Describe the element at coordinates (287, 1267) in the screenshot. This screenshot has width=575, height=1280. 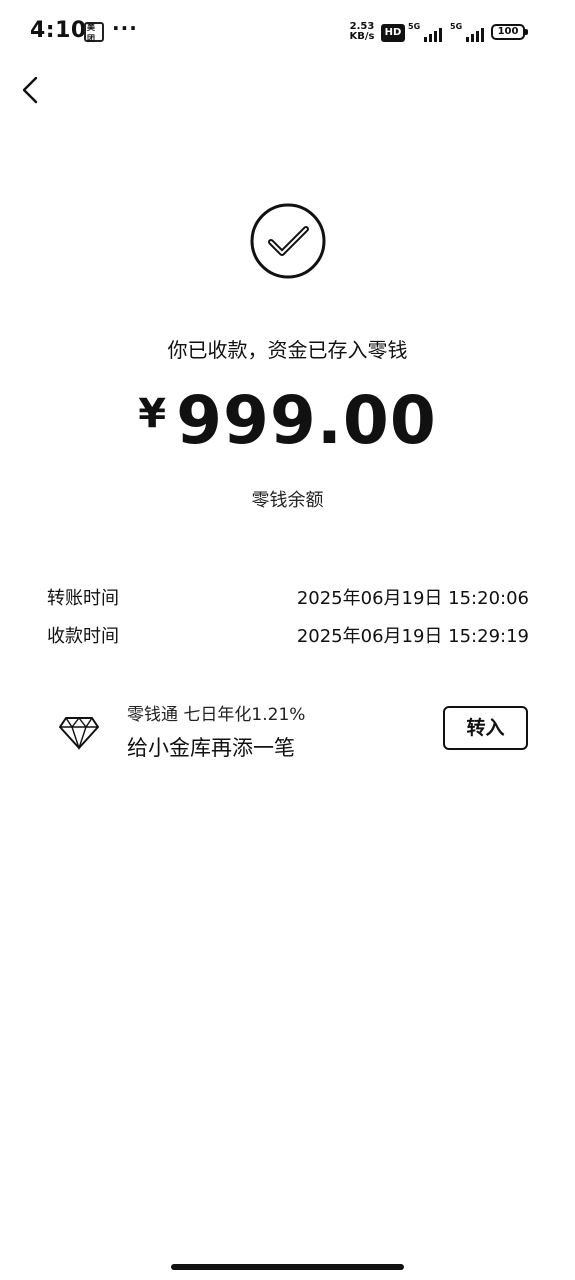
I see `home-indicator` at that location.